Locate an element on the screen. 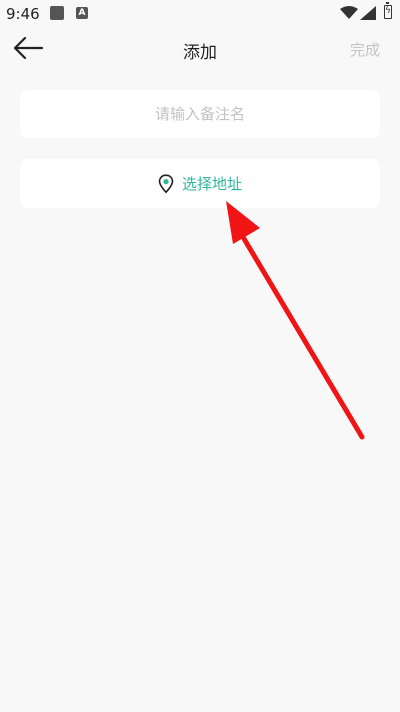 The image size is (400, 712). location-pin-icon is located at coordinates (166, 183).